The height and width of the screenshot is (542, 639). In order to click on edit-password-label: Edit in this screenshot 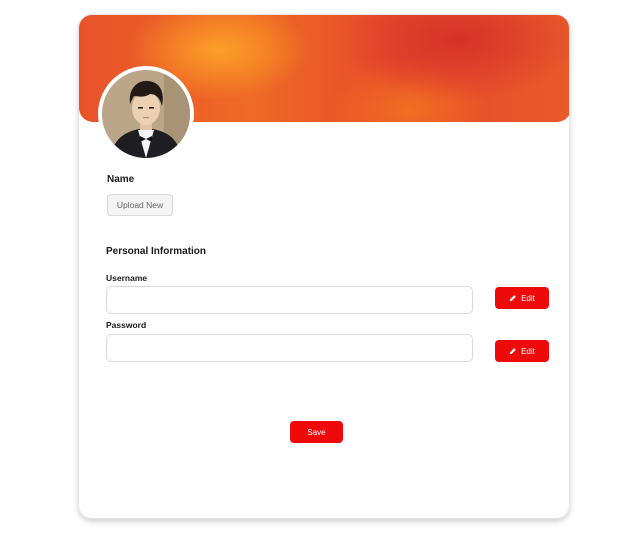, I will do `click(528, 351)`.